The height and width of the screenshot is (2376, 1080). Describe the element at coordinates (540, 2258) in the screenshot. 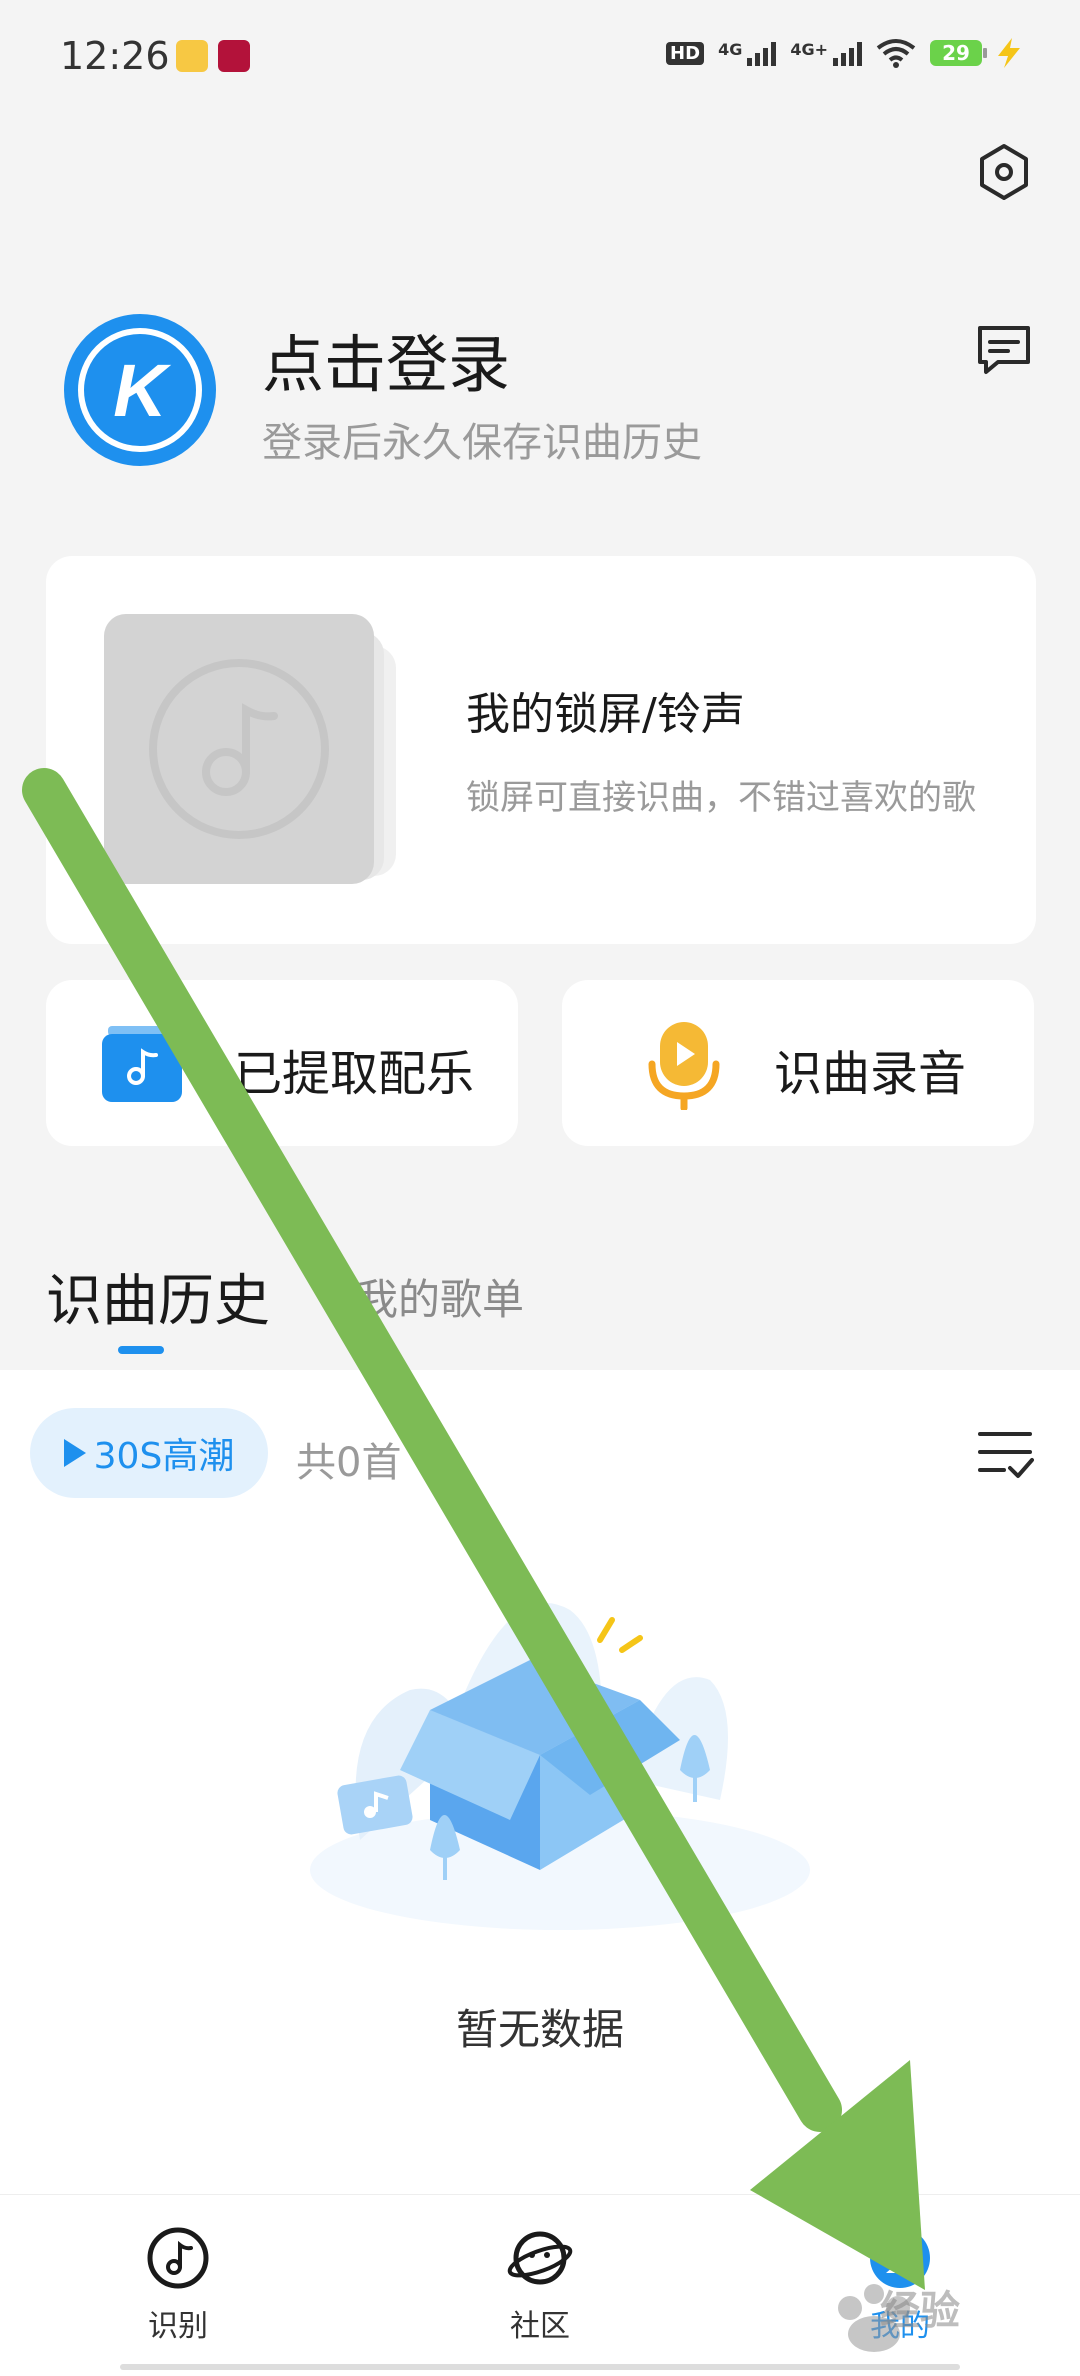

I see `planet-icon` at that location.